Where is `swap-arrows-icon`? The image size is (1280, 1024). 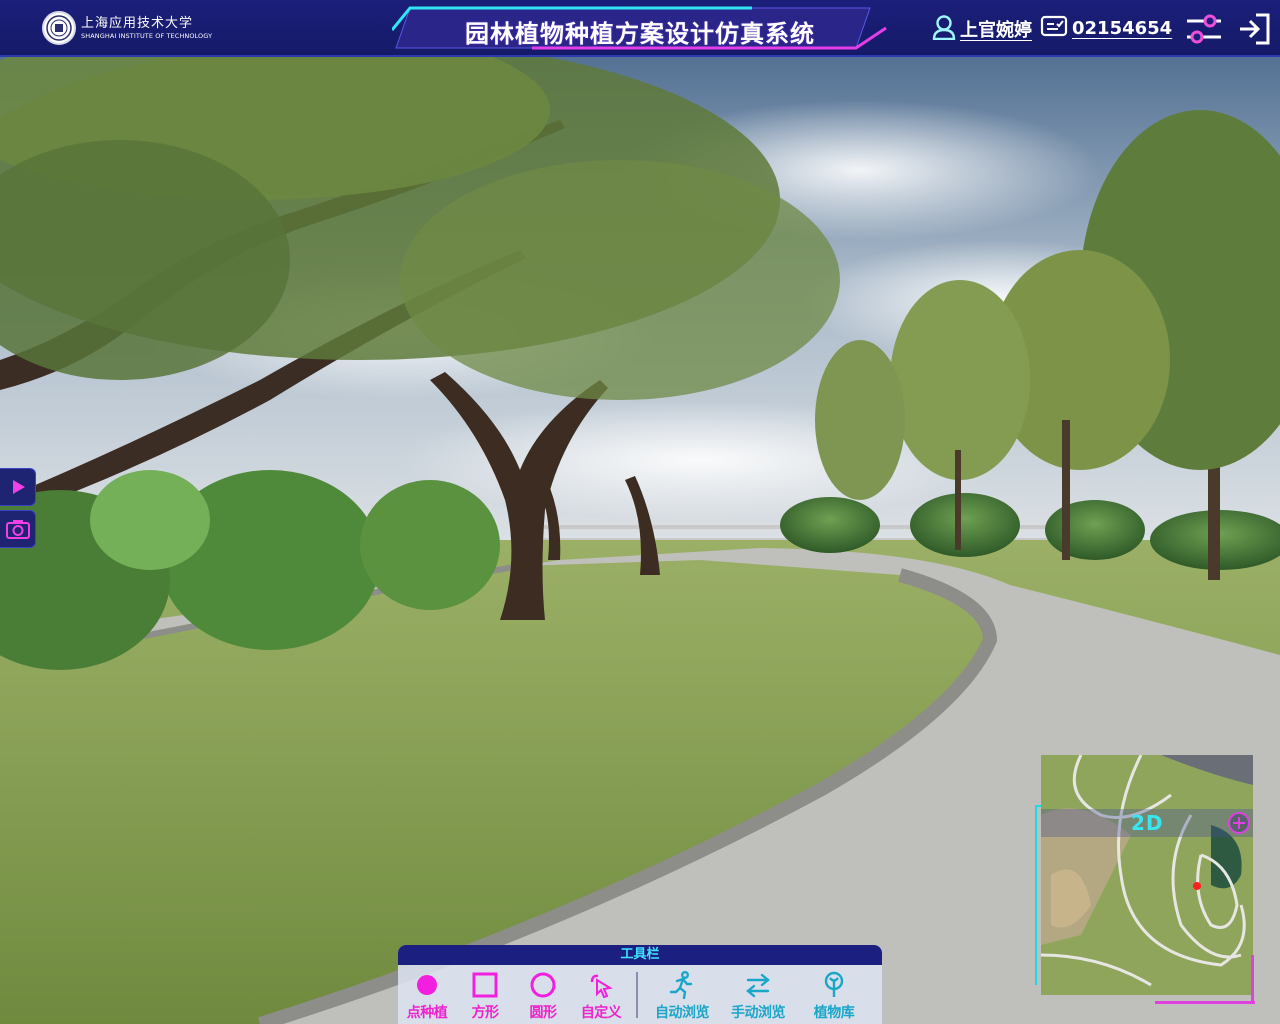
swap-arrows-icon is located at coordinates (758, 985).